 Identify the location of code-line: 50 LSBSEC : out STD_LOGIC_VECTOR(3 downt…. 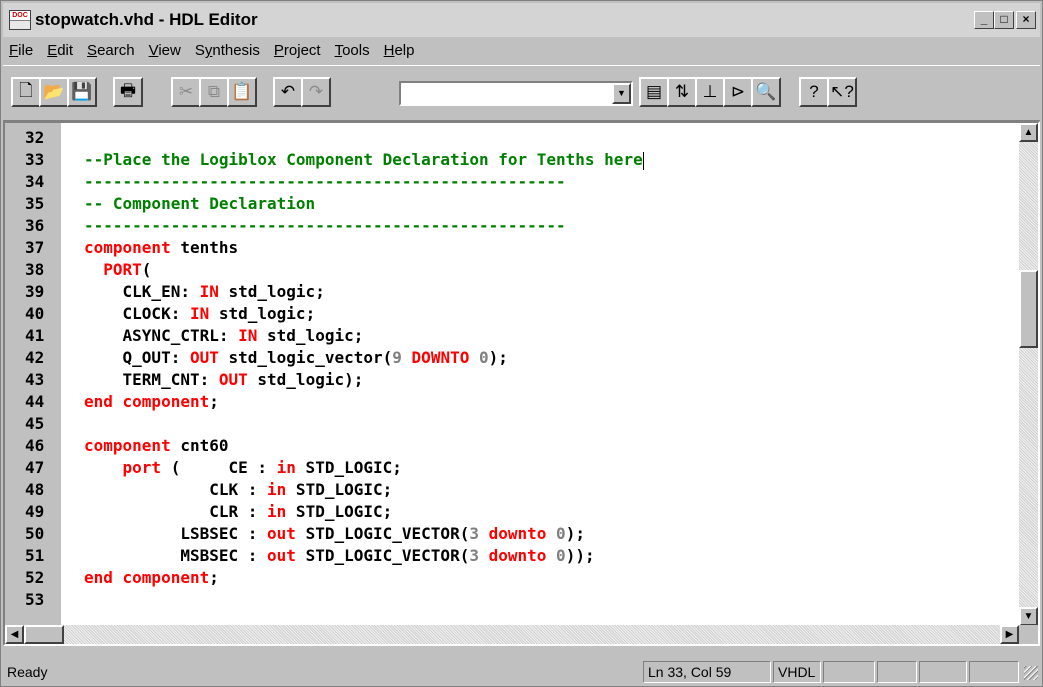
(511, 534).